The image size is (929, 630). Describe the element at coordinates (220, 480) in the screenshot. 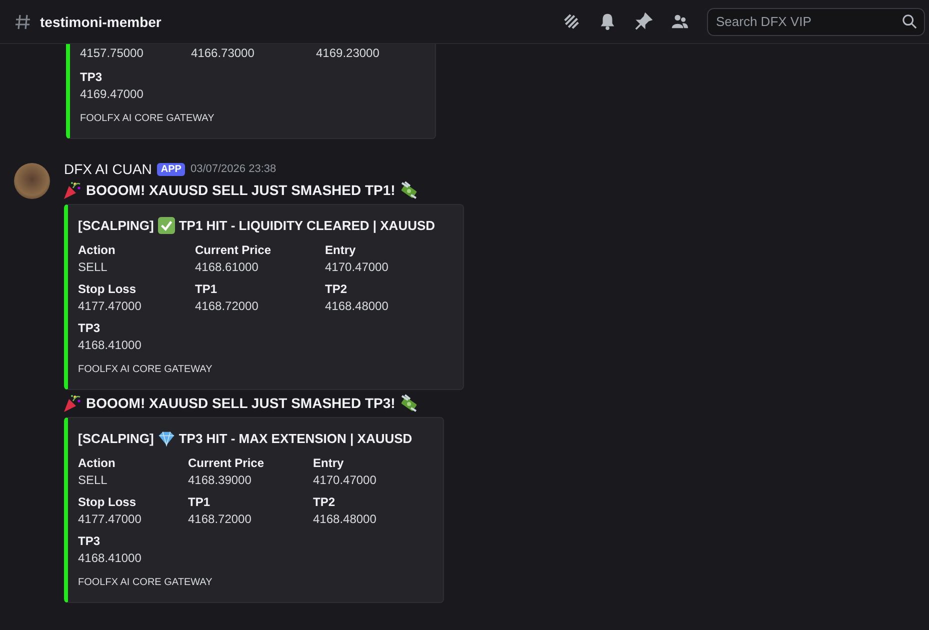

I see `field-value: 4168.39000` at that location.